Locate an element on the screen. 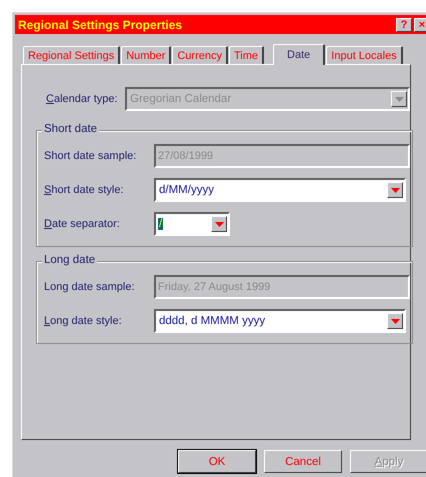 The height and width of the screenshot is (477, 426). tab: Date is located at coordinates (299, 54).